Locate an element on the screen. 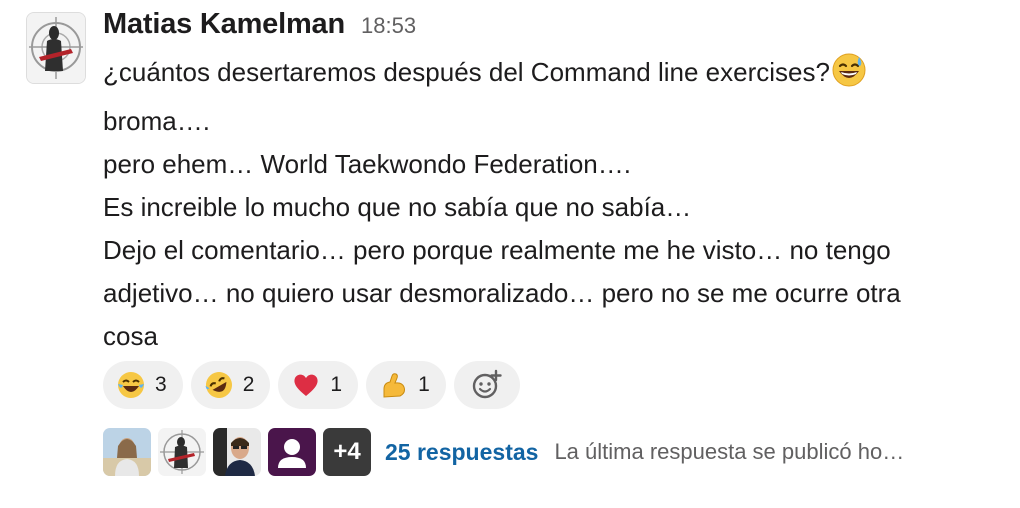  reaction-tears-of-joy: 3 is located at coordinates (143, 385).